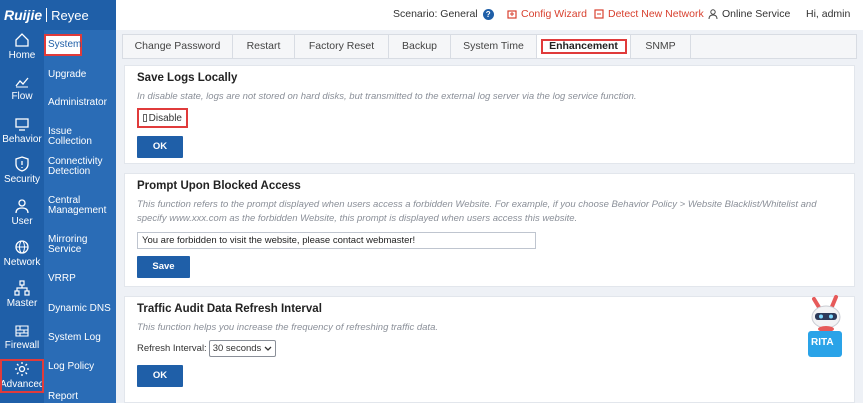 This screenshot has width=863, height=403. Describe the element at coordinates (22, 96) in the screenshot. I see `nav-flow-label: Flow` at that location.